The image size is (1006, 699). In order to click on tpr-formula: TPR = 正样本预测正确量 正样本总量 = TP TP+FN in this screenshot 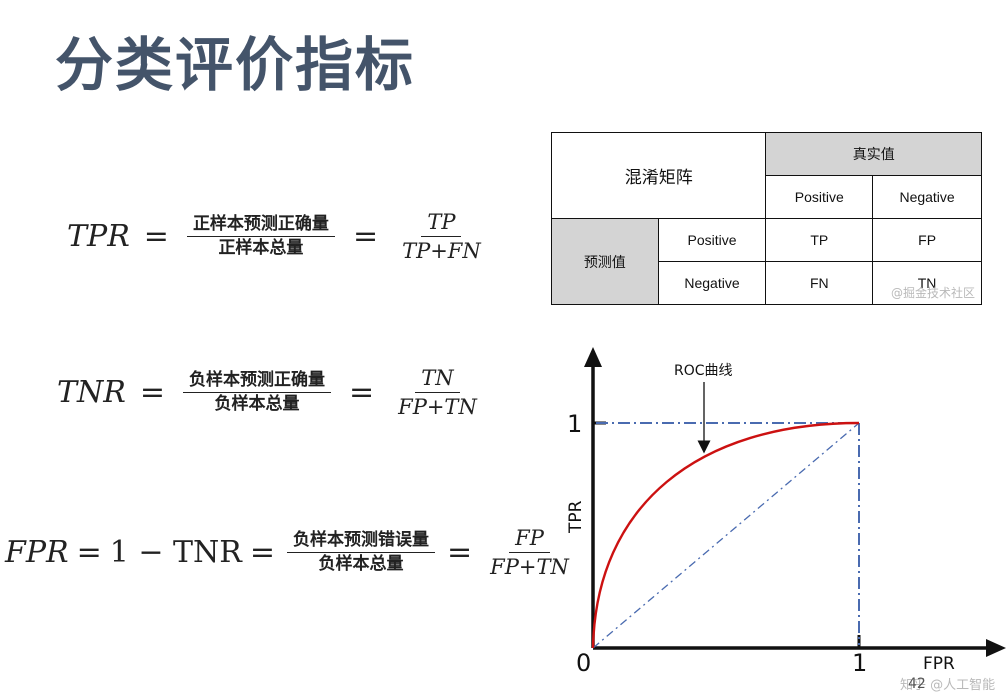, I will do `click(279, 237)`.